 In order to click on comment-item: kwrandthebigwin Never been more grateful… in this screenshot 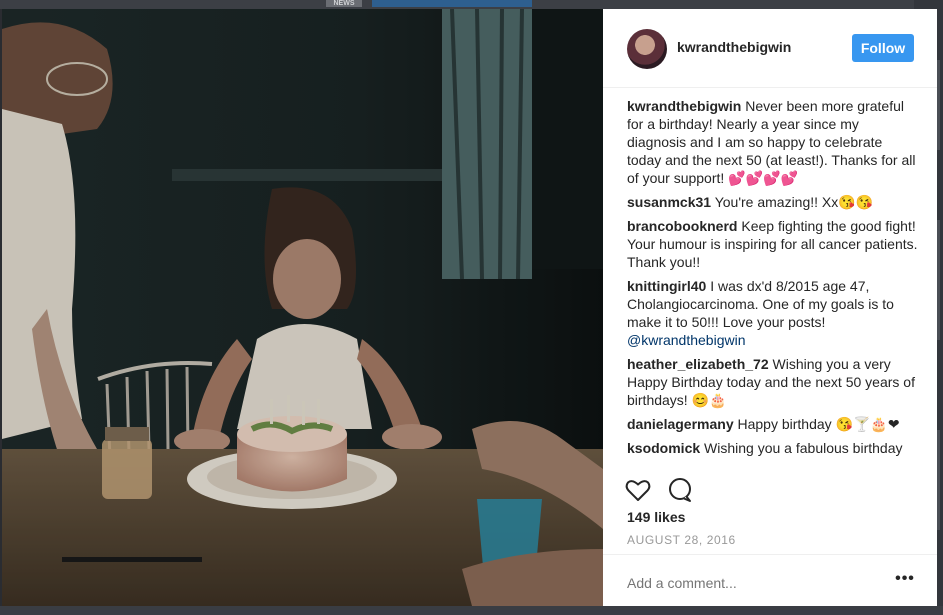, I will do `click(773, 142)`.